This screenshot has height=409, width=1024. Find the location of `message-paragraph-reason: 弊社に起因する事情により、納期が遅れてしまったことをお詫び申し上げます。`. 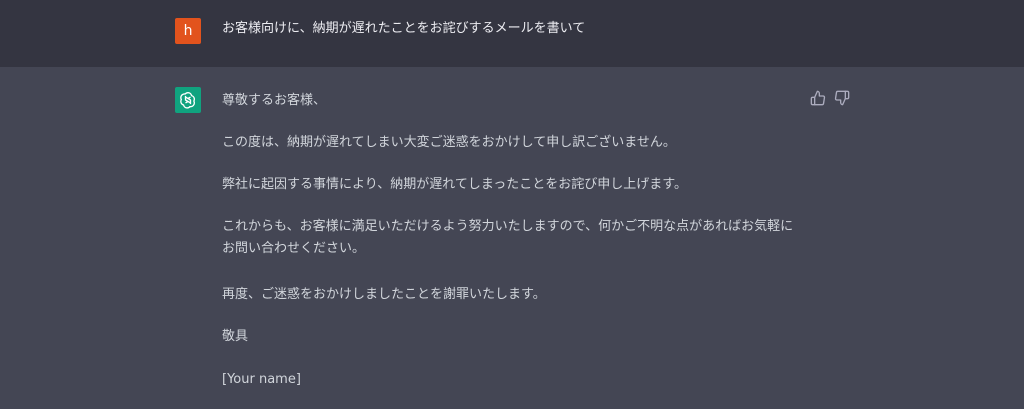

message-paragraph-reason: 弊社に起因する事情により、納期が遅れてしまったことをお詫び申し上げます。 is located at coordinates (455, 184).